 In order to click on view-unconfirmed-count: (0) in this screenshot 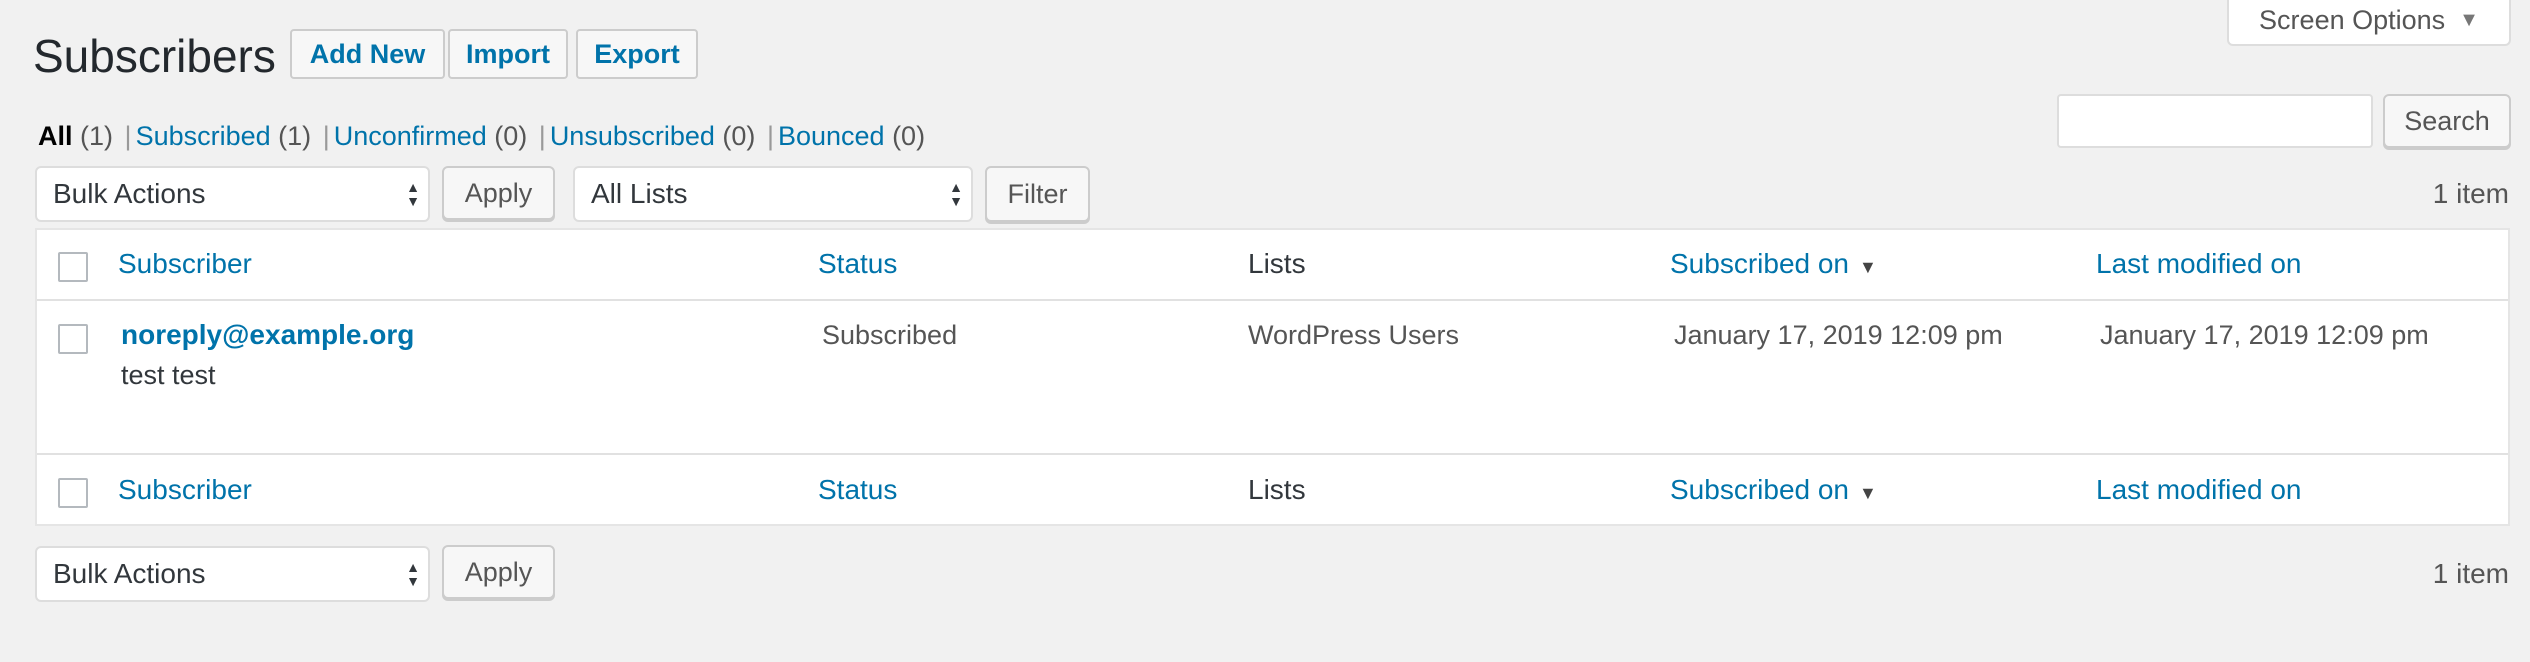, I will do `click(511, 136)`.